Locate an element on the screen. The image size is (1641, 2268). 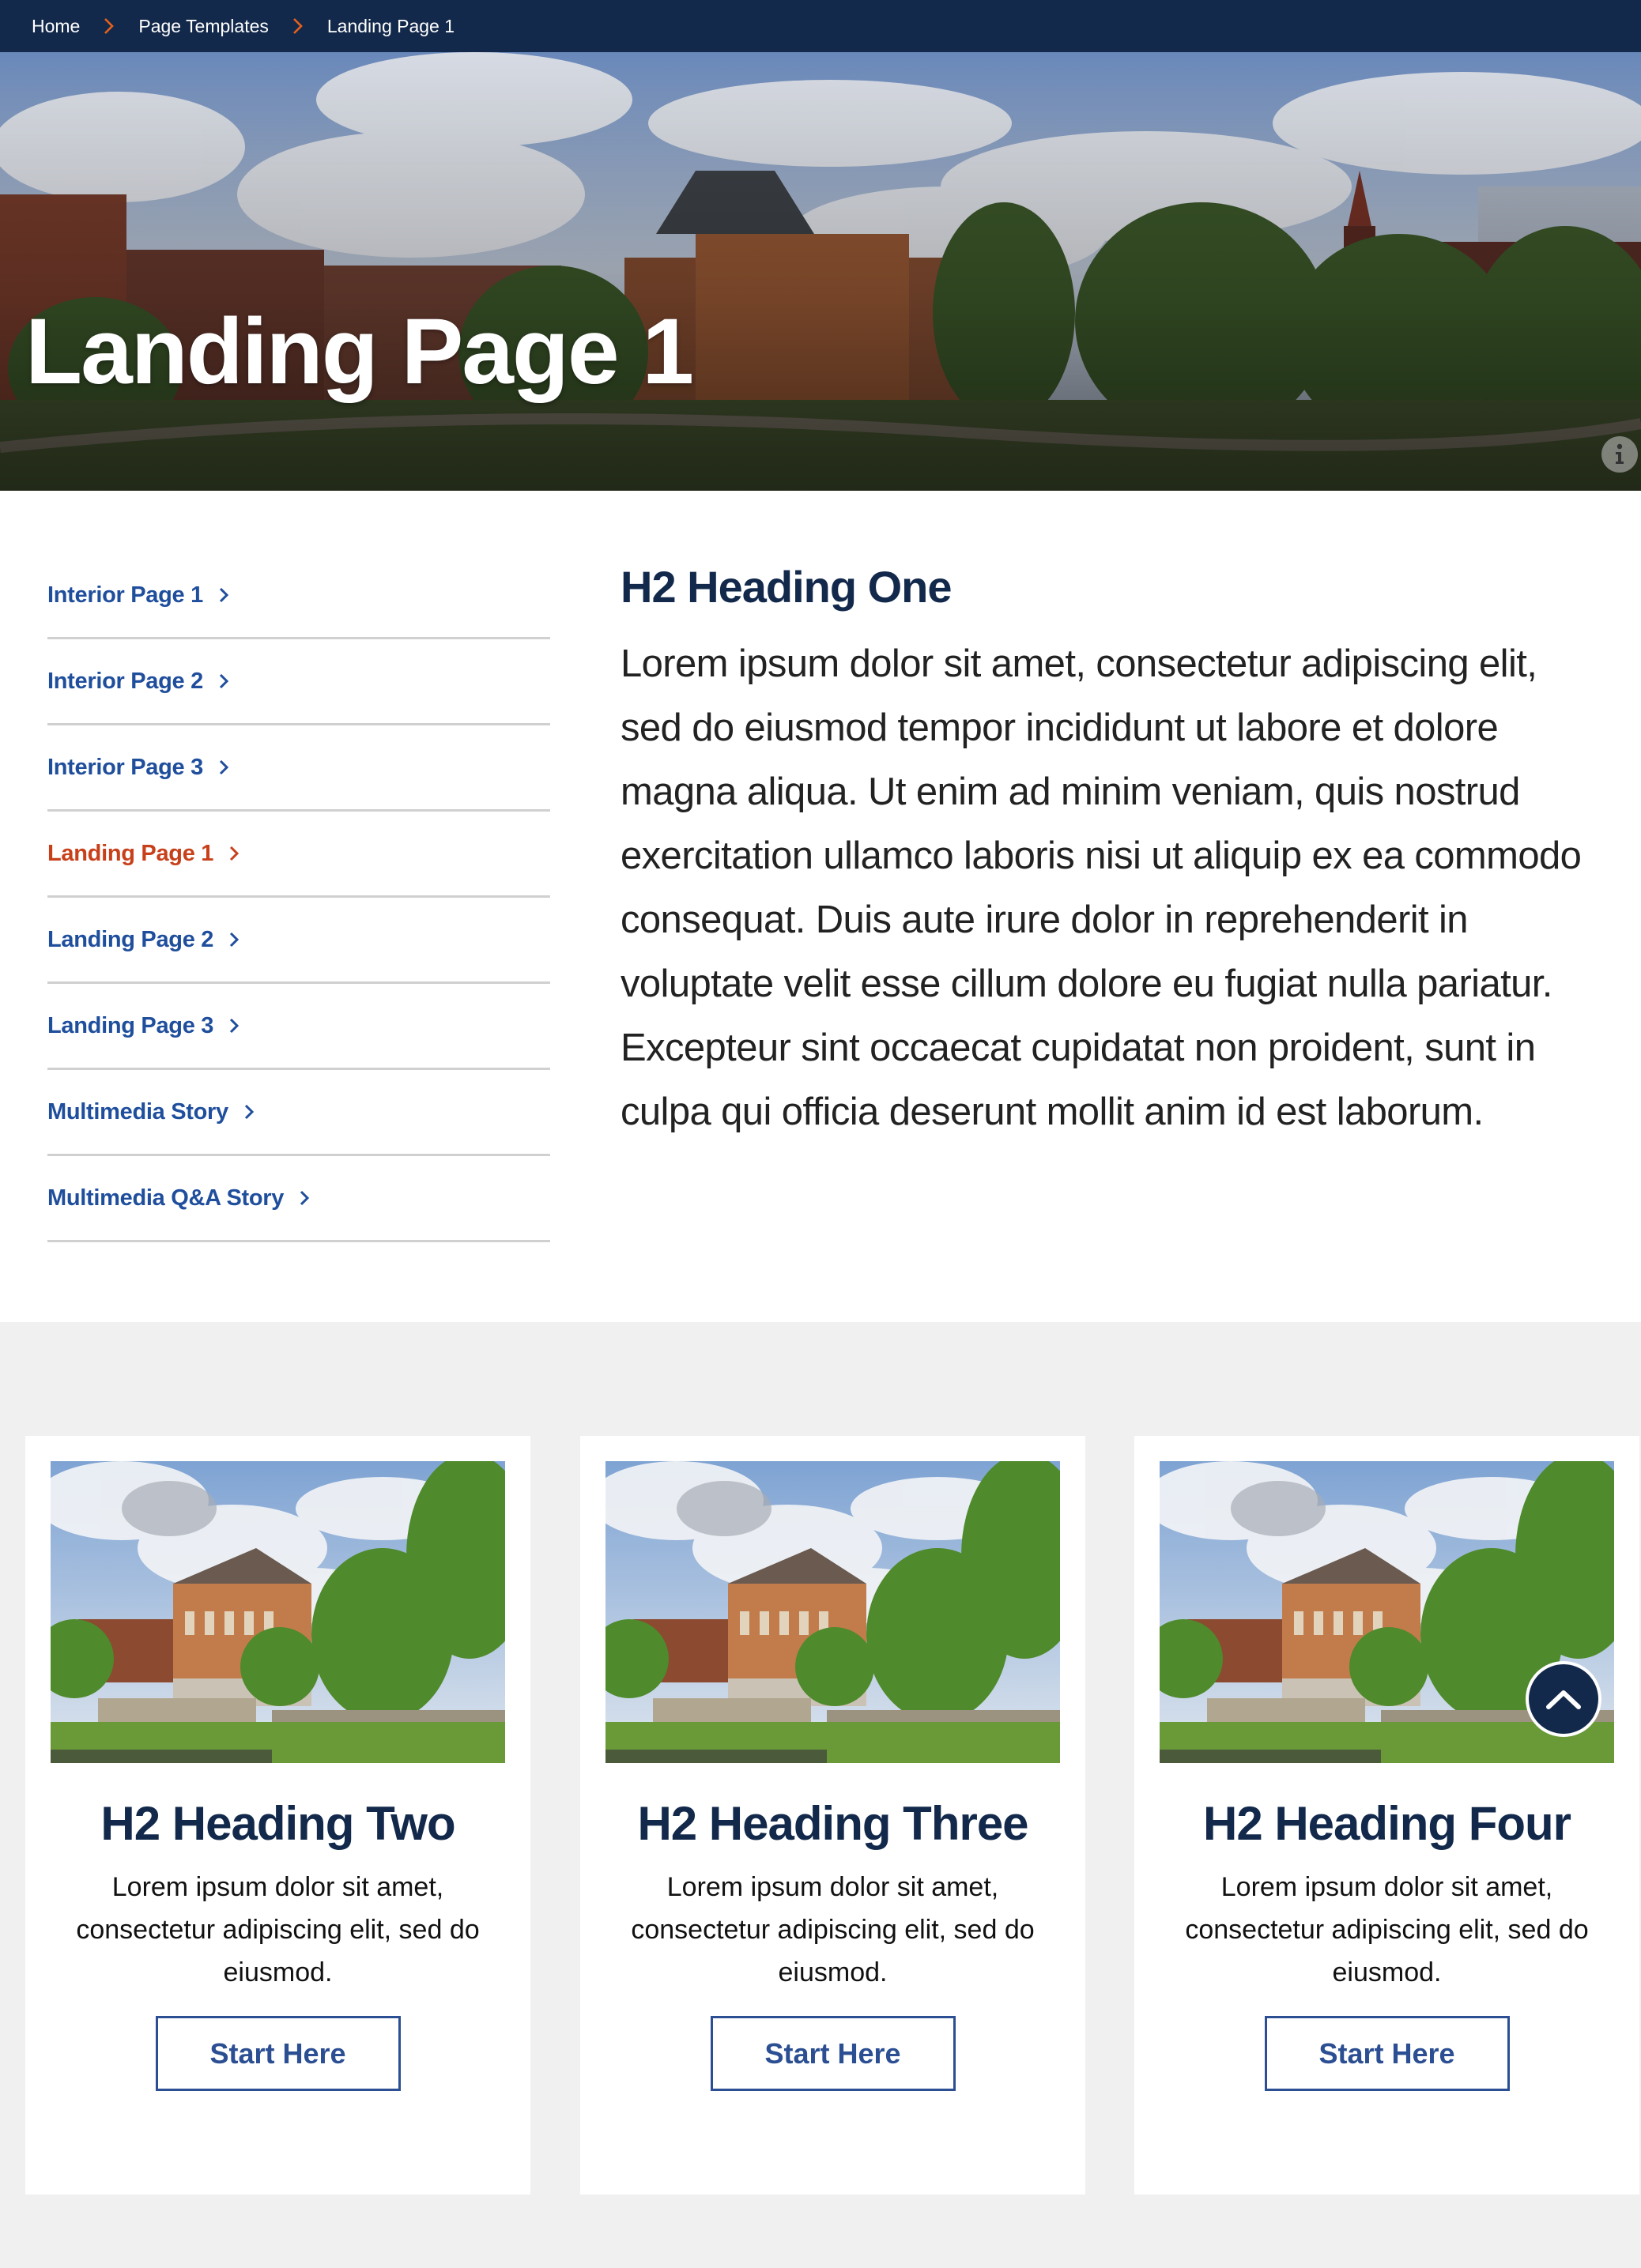
breadcrumb-current: Landing Page 1 is located at coordinates (390, 25).